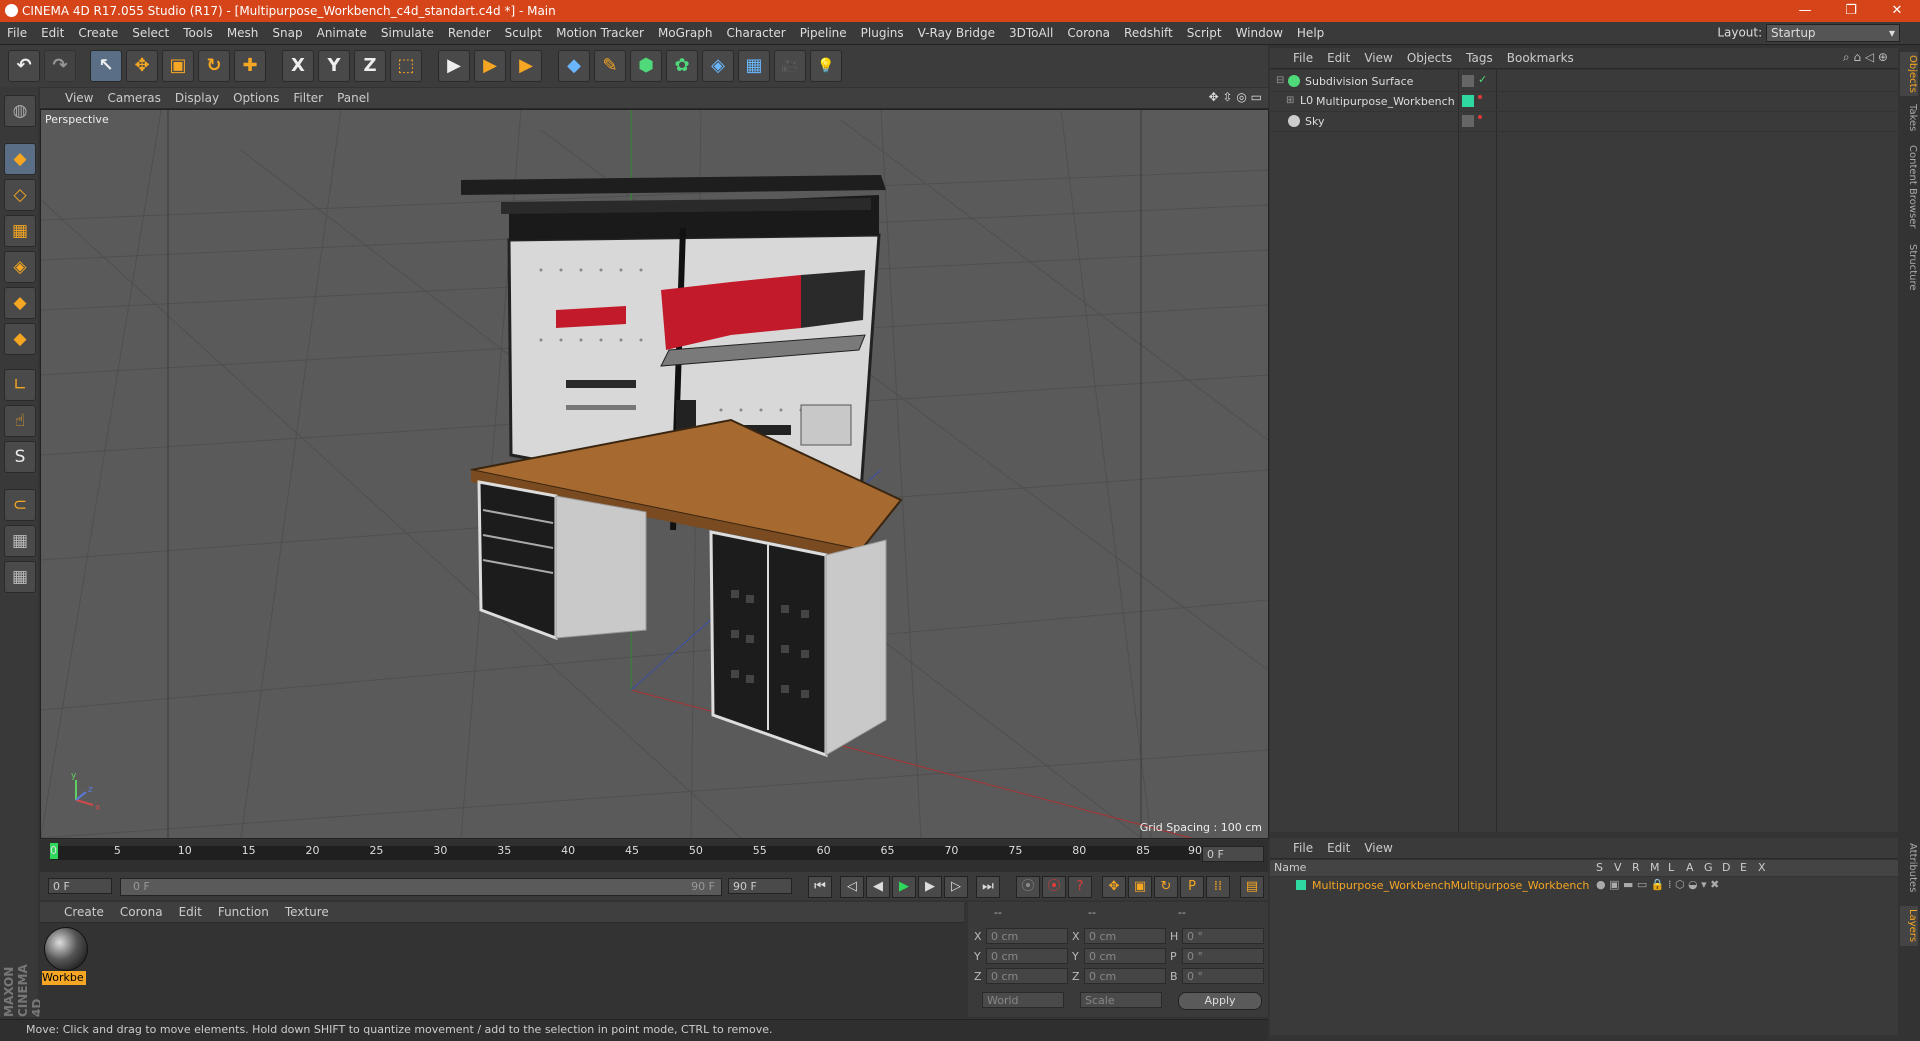  I want to click on workplane-lock-icon: ▦, so click(20, 541).